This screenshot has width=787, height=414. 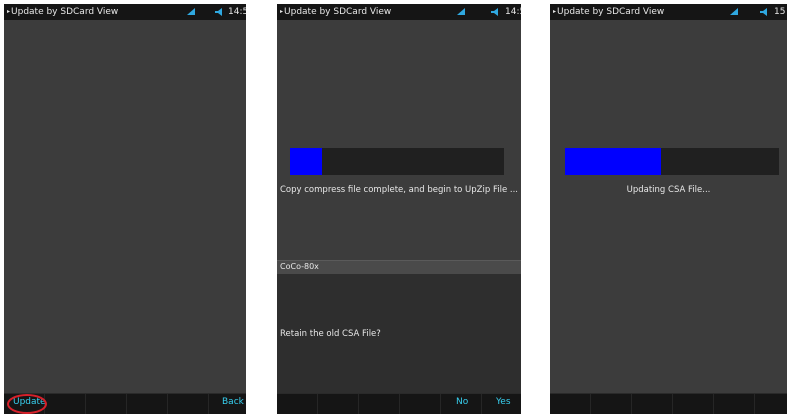 What do you see at coordinates (668, 12) in the screenshot?
I see `status-bar: ▸Update by SDCard View 15` at bounding box center [668, 12].